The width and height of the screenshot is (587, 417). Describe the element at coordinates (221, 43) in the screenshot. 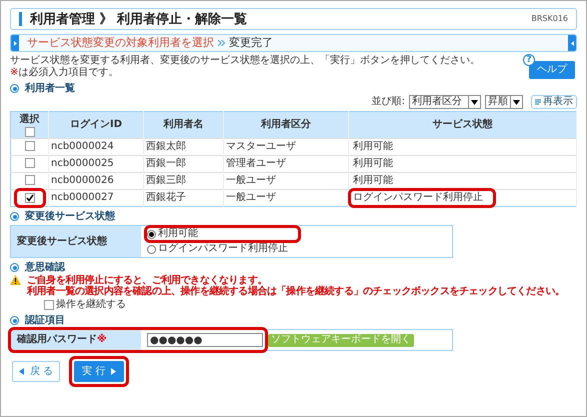

I see `double-chevron-icon` at that location.